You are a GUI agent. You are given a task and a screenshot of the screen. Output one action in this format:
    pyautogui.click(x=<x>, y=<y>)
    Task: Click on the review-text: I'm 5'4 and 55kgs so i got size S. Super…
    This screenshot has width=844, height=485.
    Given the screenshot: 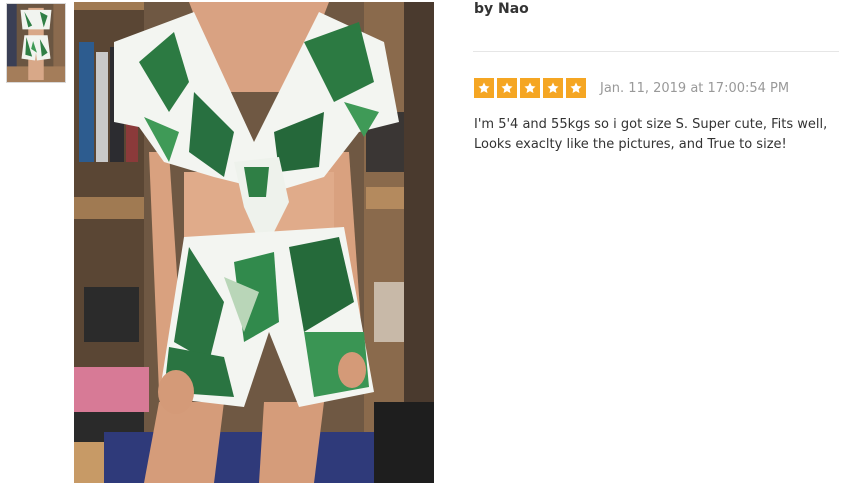 What is the action you would take?
    pyautogui.click(x=651, y=134)
    